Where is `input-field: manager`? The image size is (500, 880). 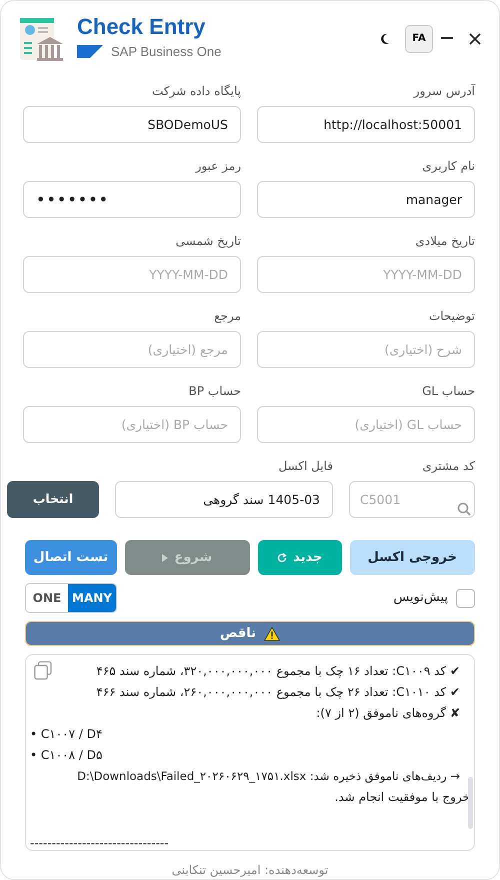
input-field: manager is located at coordinates (366, 199).